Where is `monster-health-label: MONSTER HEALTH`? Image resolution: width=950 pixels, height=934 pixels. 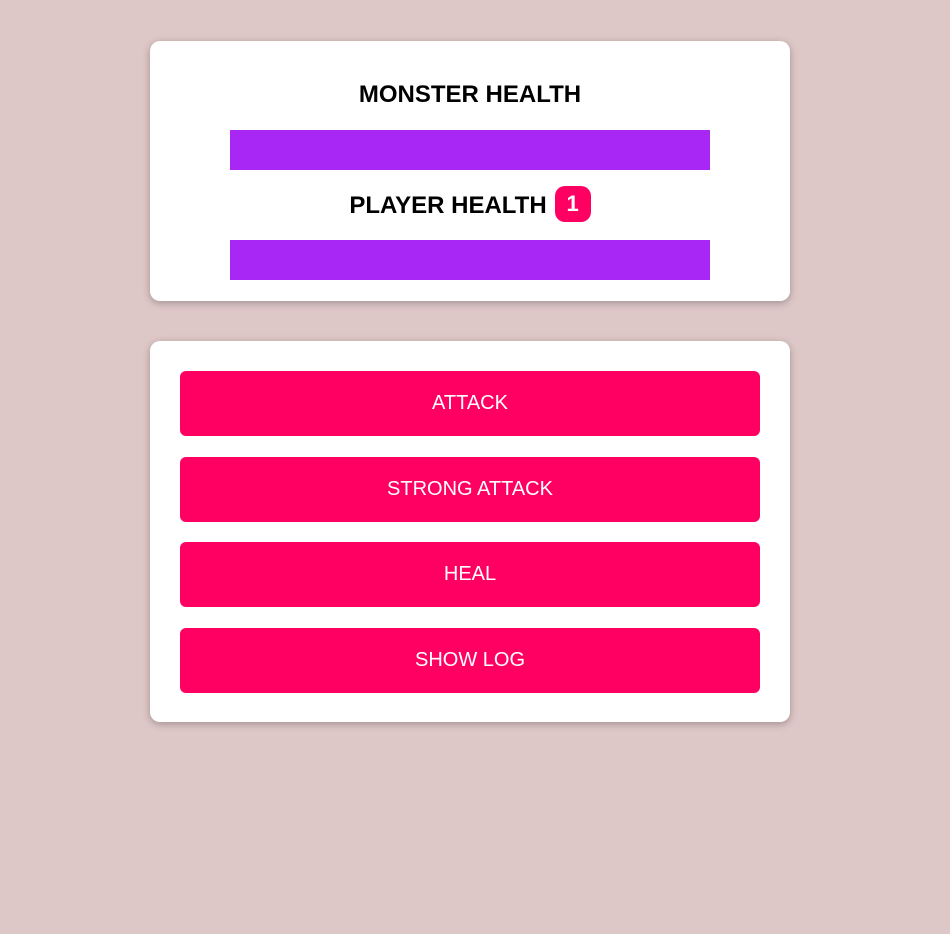 monster-health-label: MONSTER HEALTH is located at coordinates (470, 94).